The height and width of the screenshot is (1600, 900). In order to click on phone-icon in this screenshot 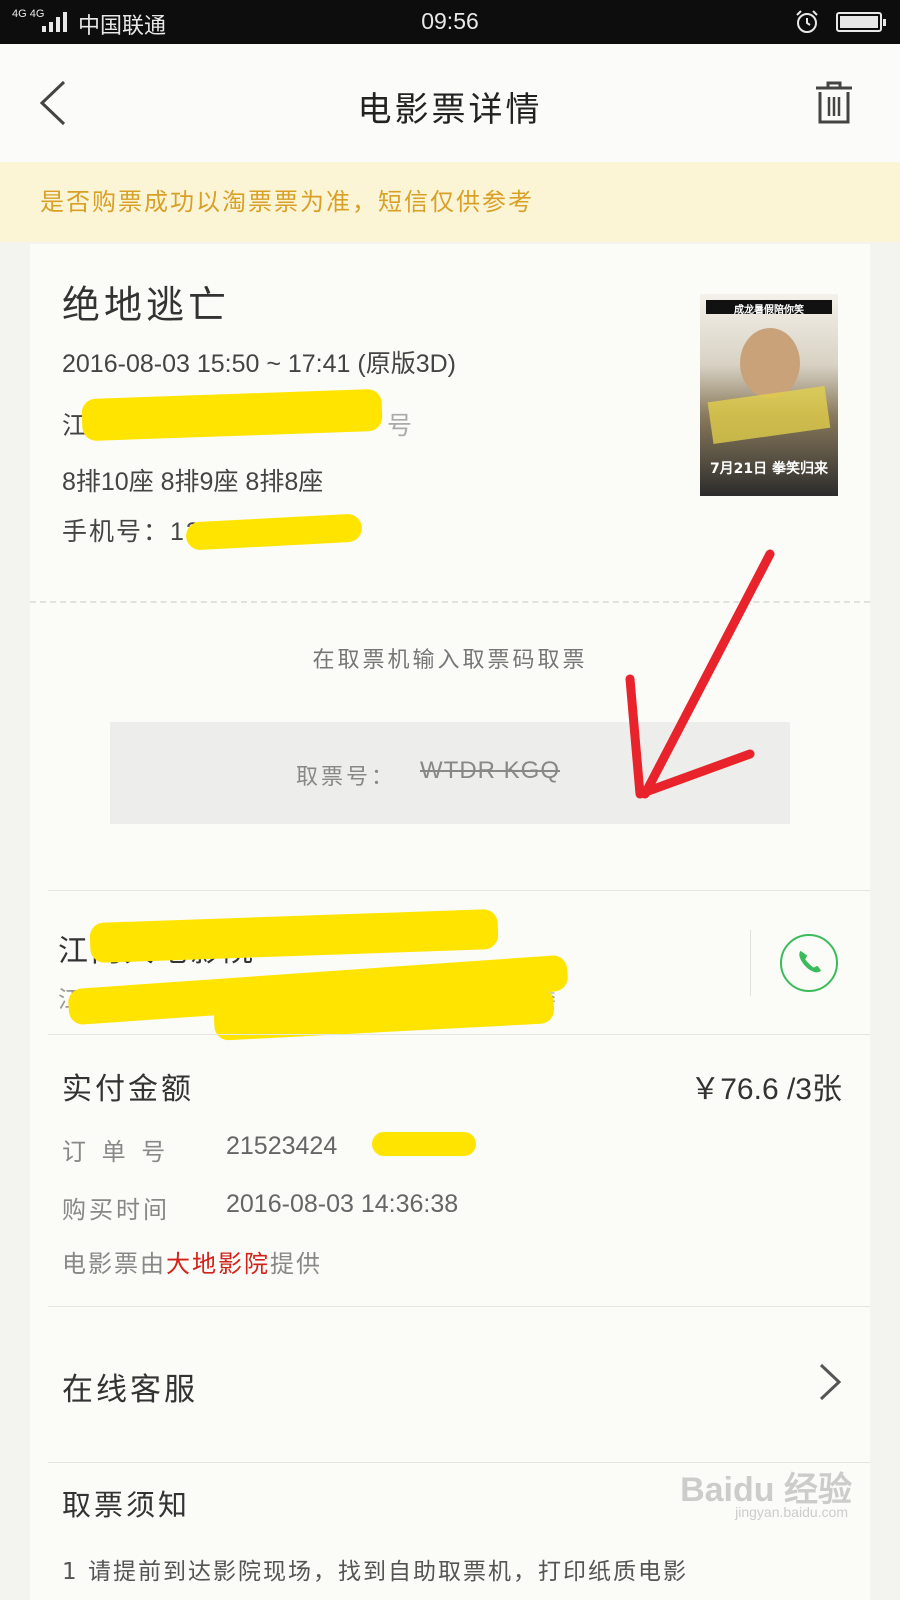, I will do `click(809, 963)`.